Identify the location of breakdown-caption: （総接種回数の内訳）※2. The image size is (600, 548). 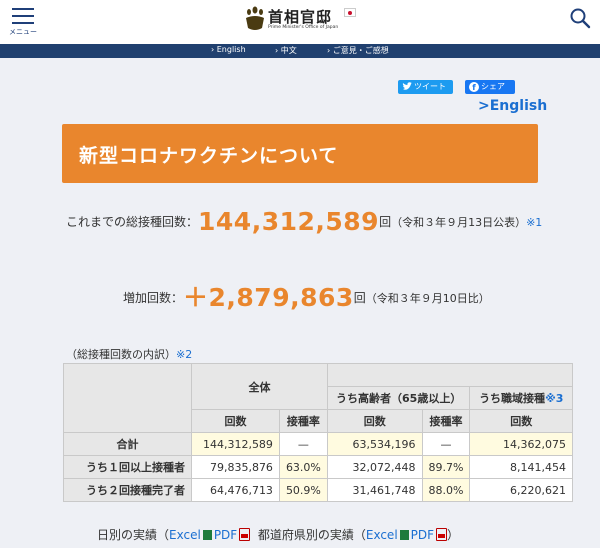
(129, 354).